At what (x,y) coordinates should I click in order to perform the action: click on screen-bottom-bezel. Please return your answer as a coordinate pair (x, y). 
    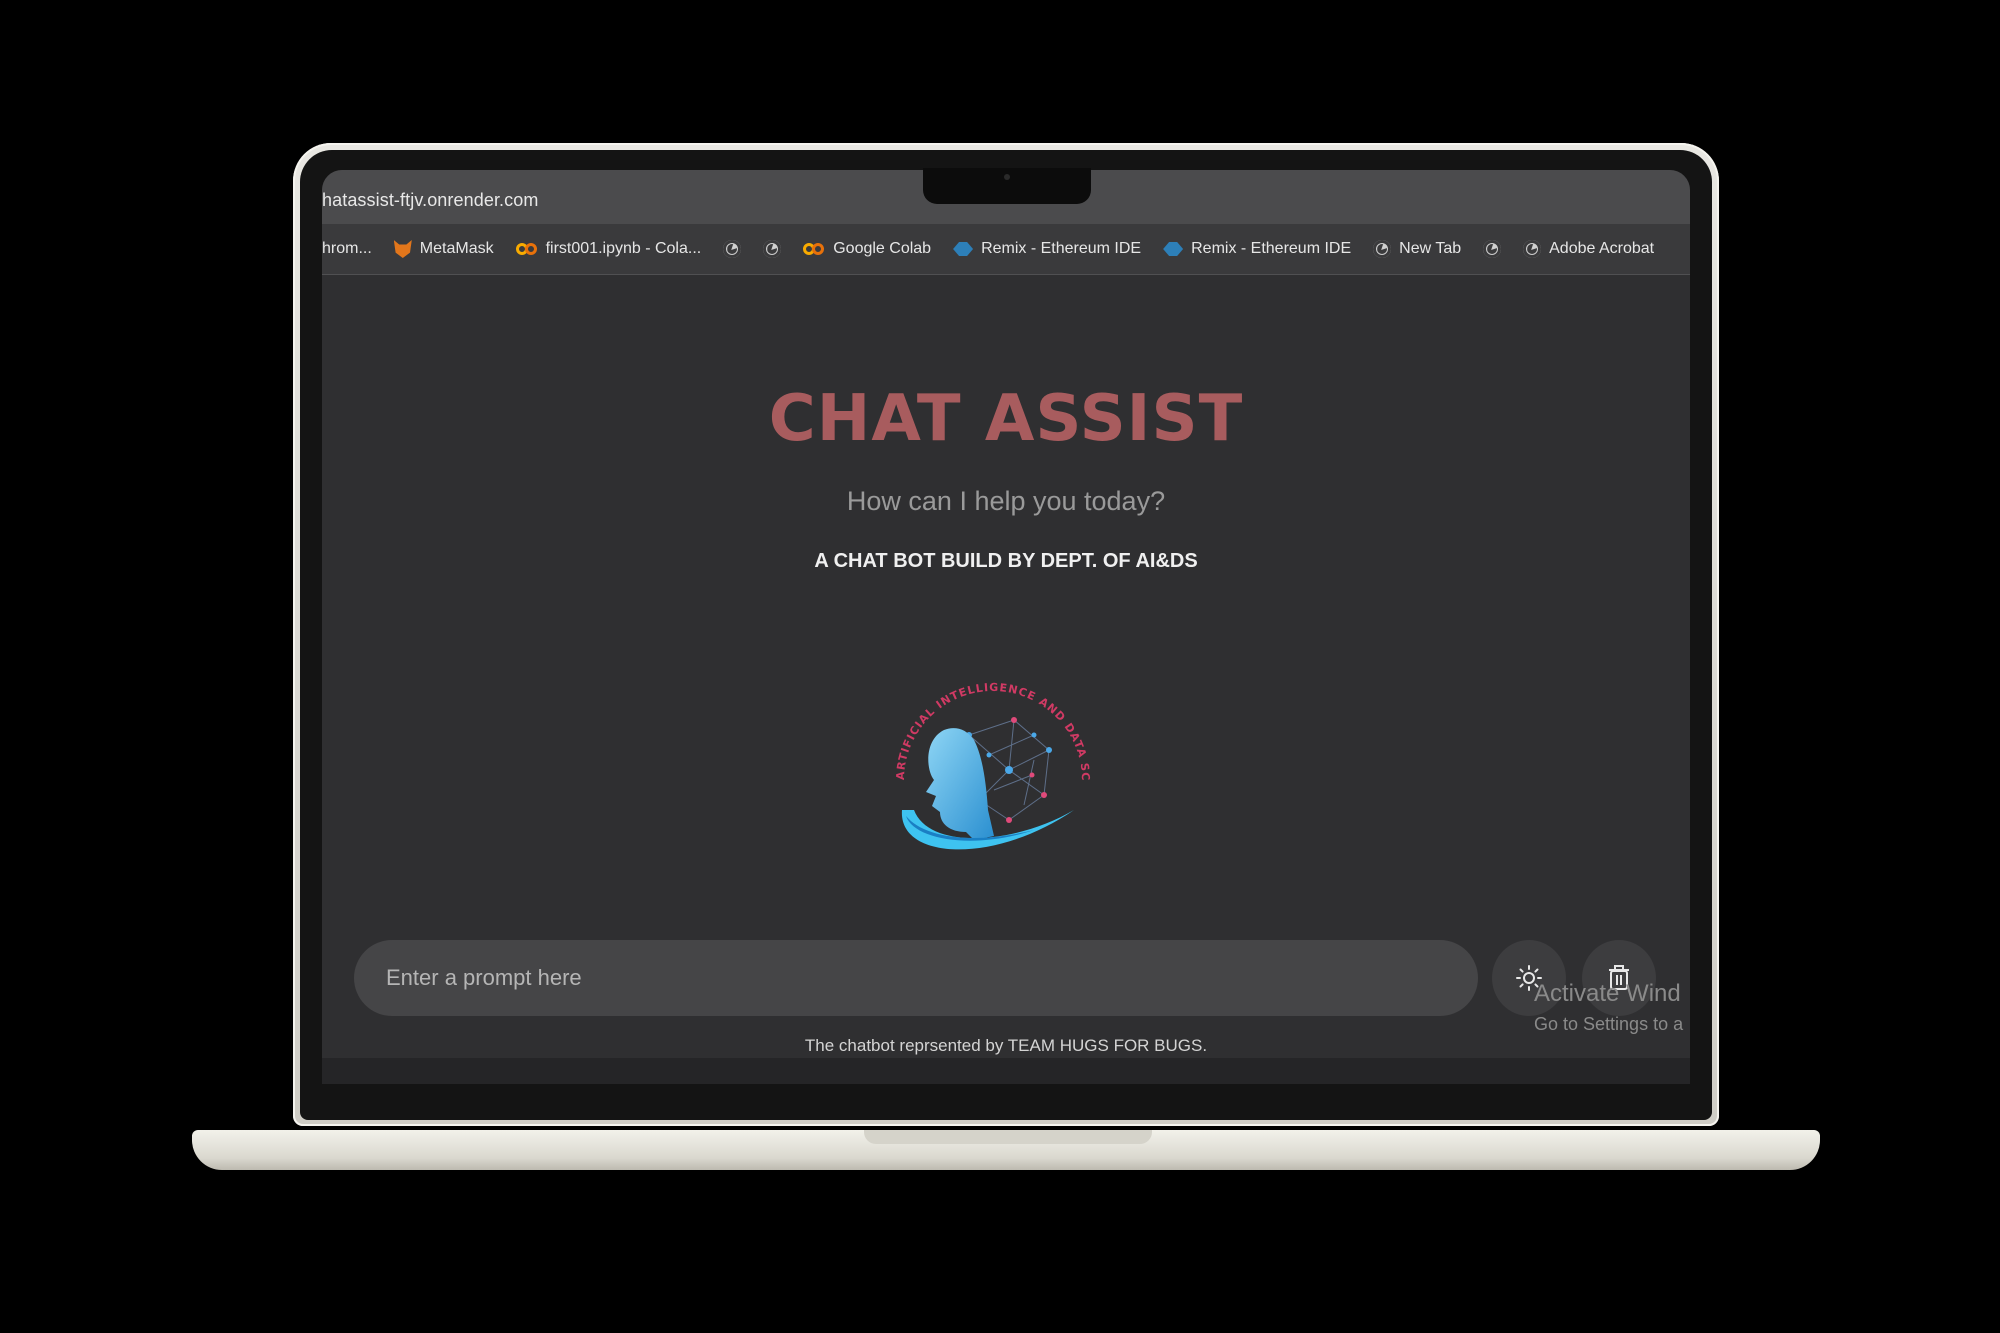
    Looking at the image, I should click on (1006, 1071).